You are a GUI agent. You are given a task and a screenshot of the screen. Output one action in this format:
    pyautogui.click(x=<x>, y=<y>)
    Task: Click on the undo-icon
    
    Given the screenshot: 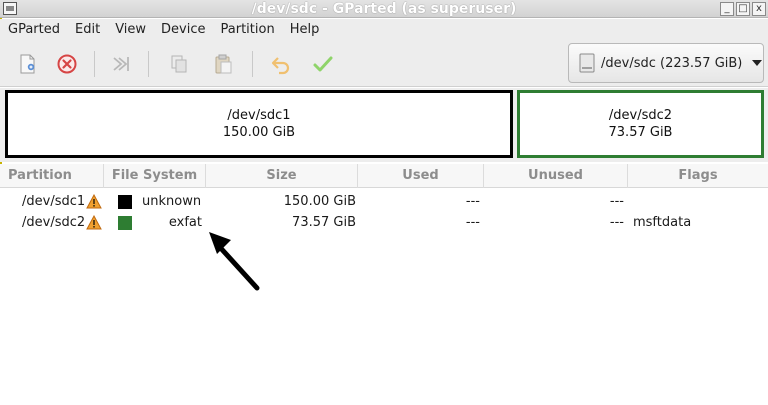 What is the action you would take?
    pyautogui.click(x=280, y=66)
    